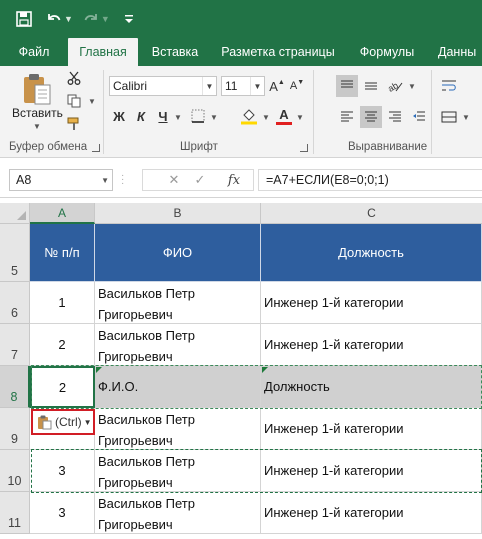 The image size is (482, 539). Describe the element at coordinates (347, 86) in the screenshot. I see `align-top-icon` at that location.